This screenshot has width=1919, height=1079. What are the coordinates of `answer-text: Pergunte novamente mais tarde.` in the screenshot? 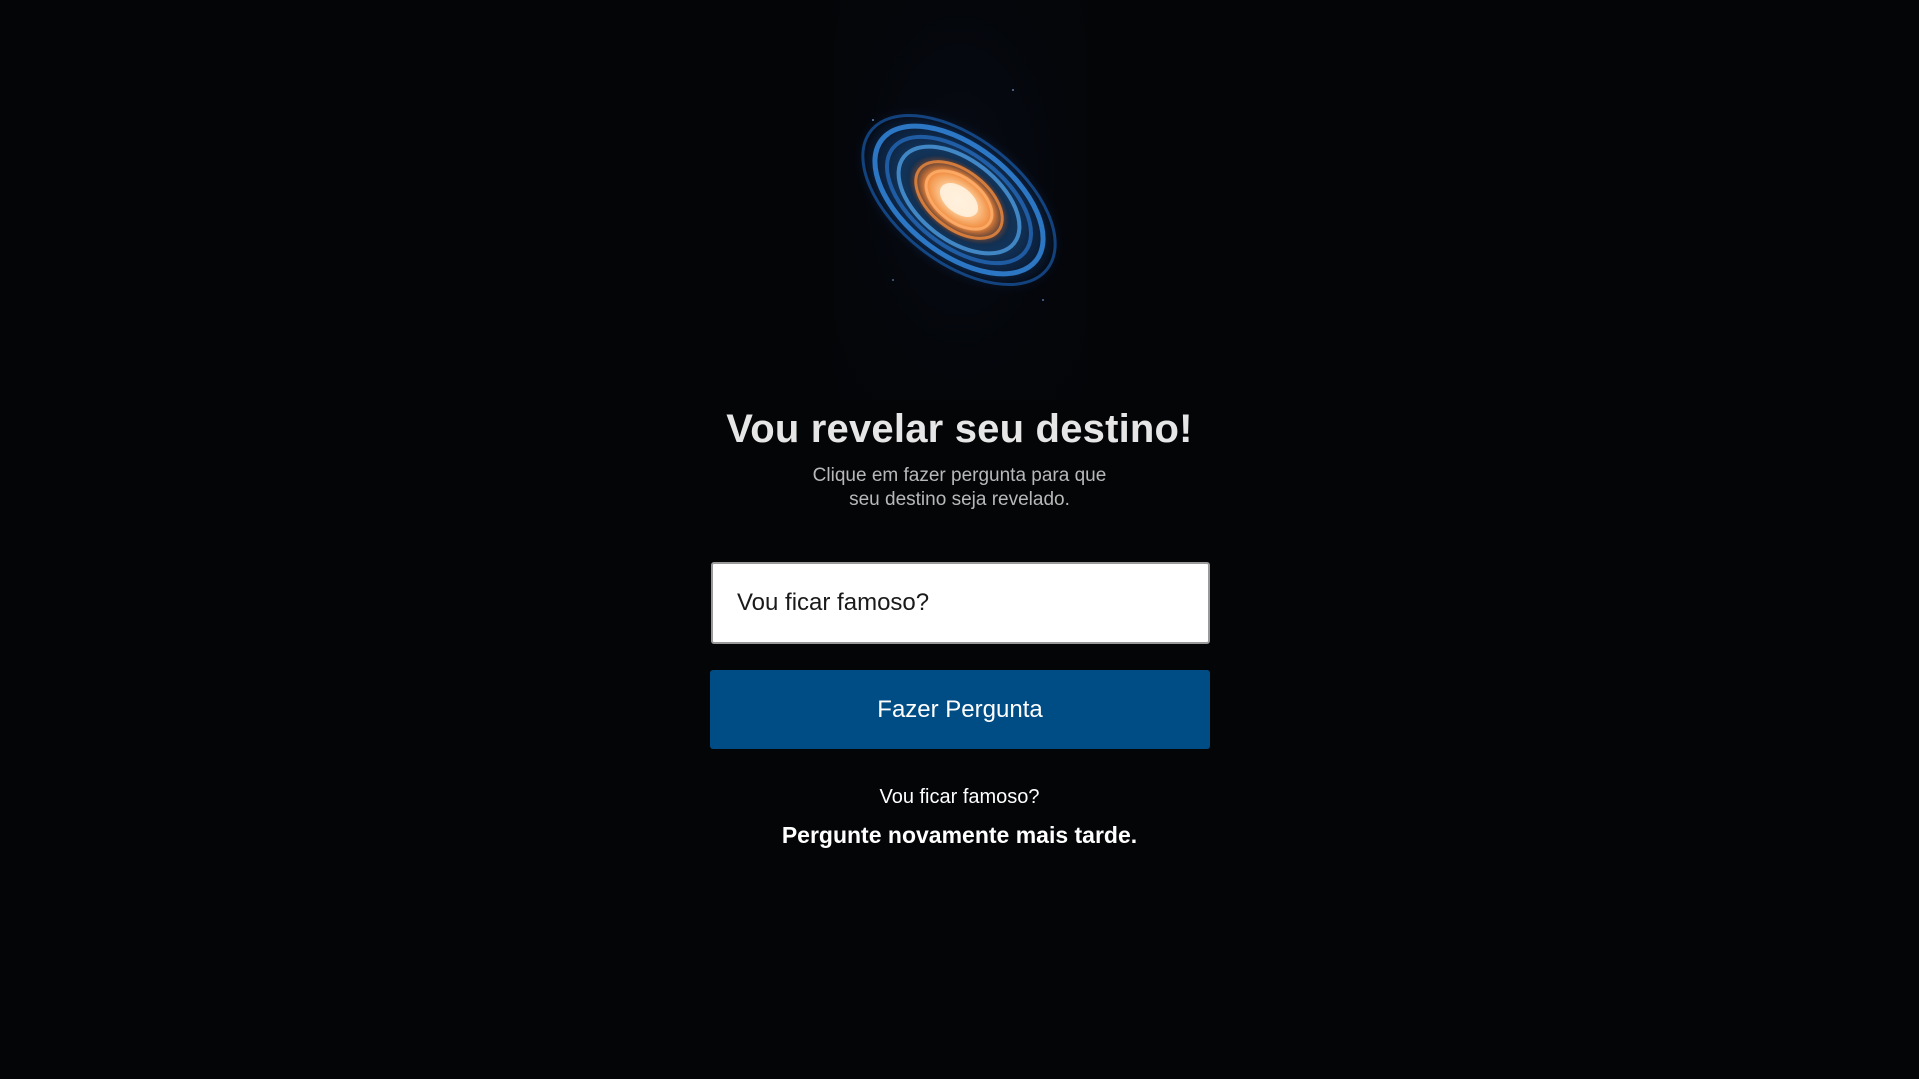 It's located at (959, 835).